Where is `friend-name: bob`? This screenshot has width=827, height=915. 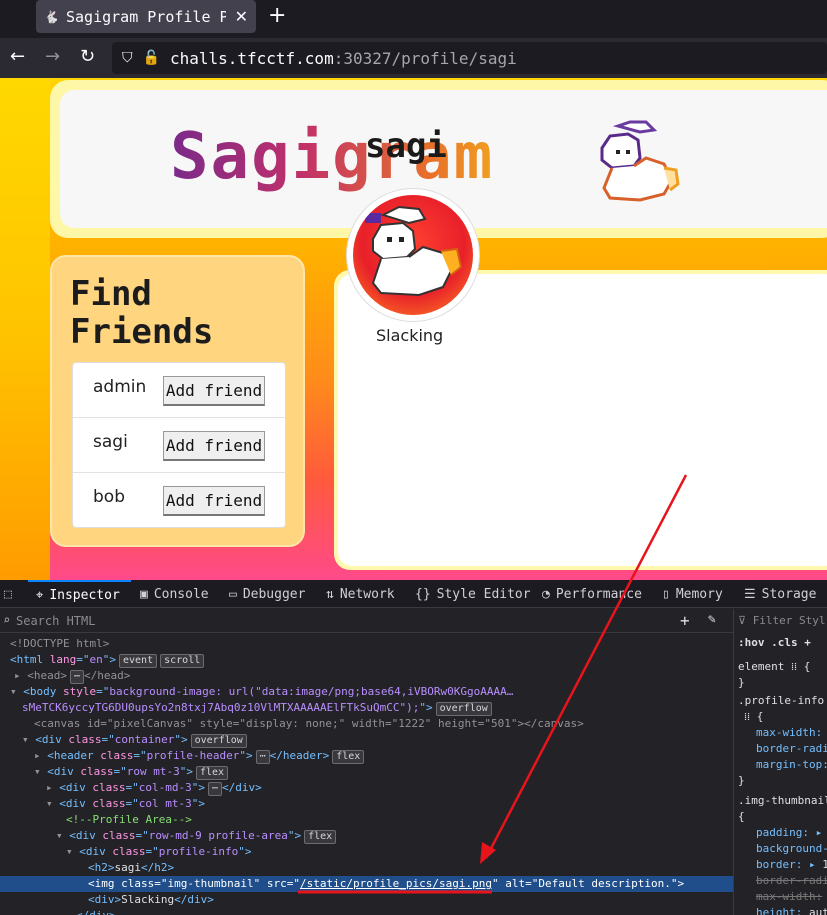 friend-name: bob is located at coordinates (109, 497).